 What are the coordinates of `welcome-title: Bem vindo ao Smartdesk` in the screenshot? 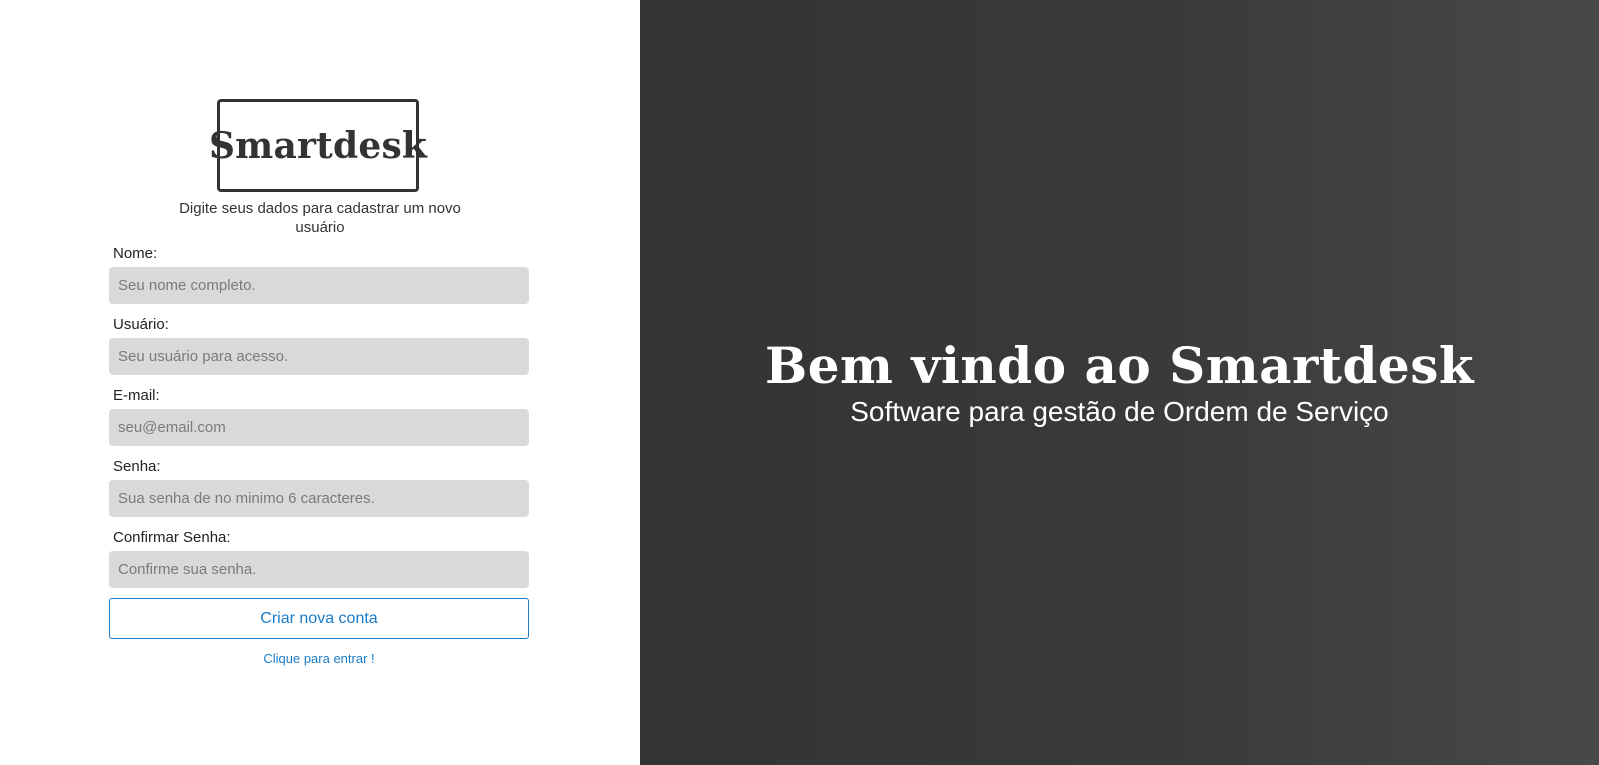 It's located at (1119, 365).